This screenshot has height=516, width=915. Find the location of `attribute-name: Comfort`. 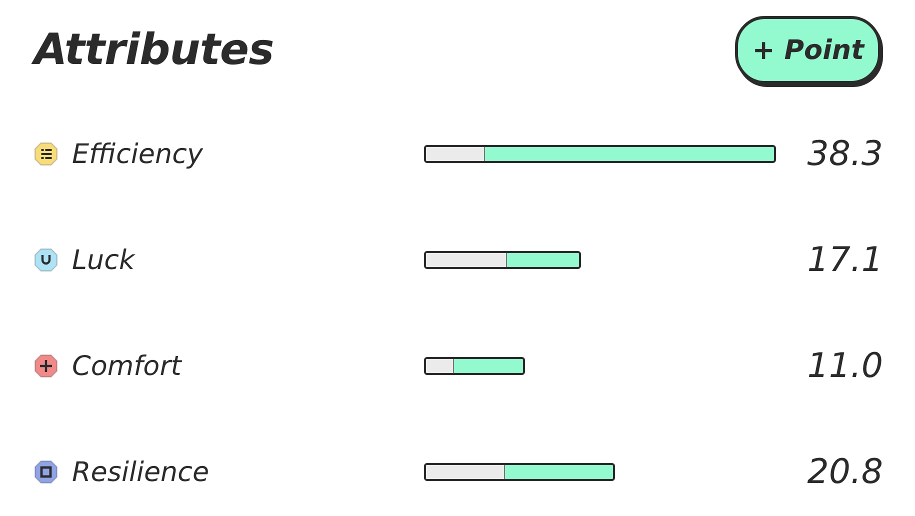

attribute-name: Comfort is located at coordinates (127, 366).